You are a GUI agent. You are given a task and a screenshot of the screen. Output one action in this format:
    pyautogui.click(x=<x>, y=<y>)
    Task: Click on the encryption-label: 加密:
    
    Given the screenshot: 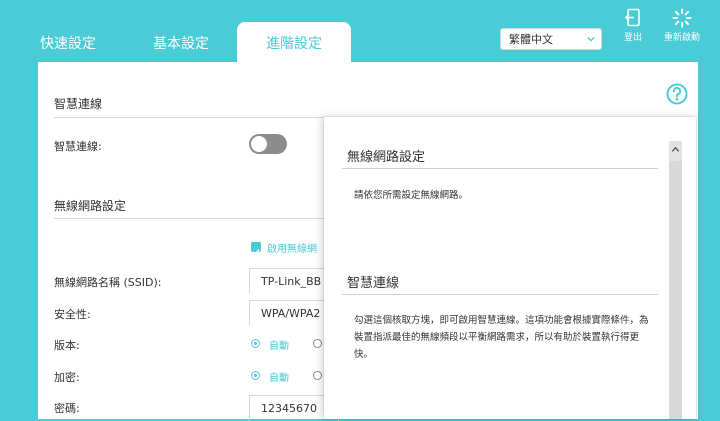 What is the action you would take?
    pyautogui.click(x=67, y=377)
    